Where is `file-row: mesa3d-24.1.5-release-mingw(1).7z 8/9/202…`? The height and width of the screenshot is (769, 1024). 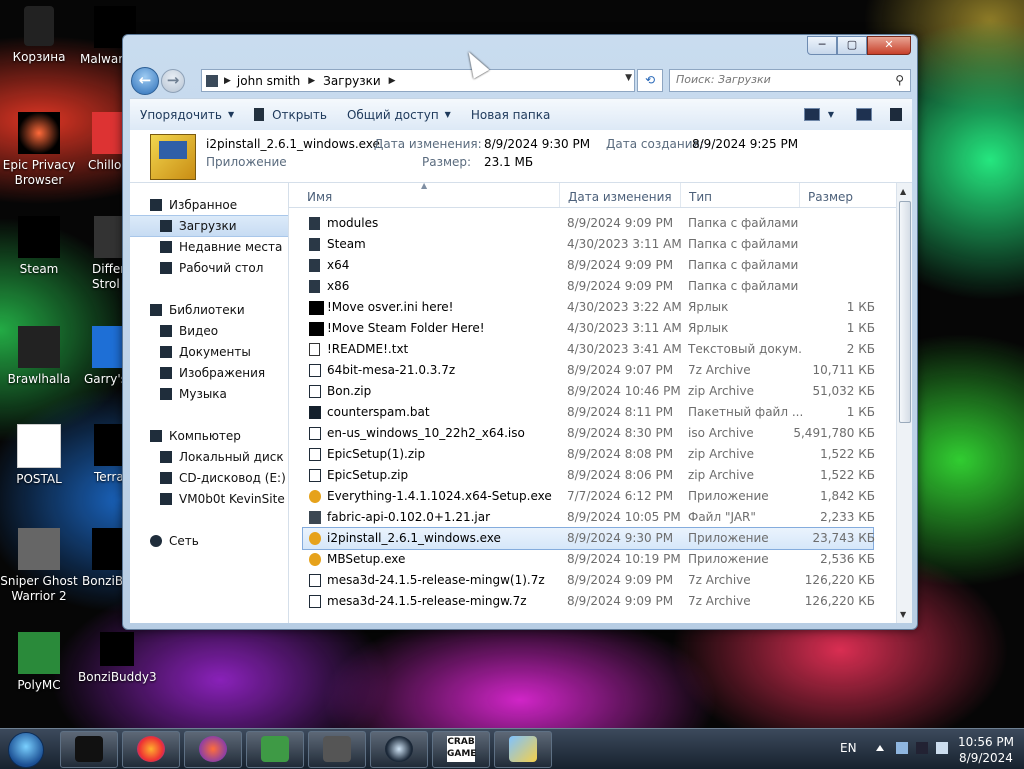 file-row: mesa3d-24.1.5-release-mingw(1).7z 8/9/202… is located at coordinates (593, 580).